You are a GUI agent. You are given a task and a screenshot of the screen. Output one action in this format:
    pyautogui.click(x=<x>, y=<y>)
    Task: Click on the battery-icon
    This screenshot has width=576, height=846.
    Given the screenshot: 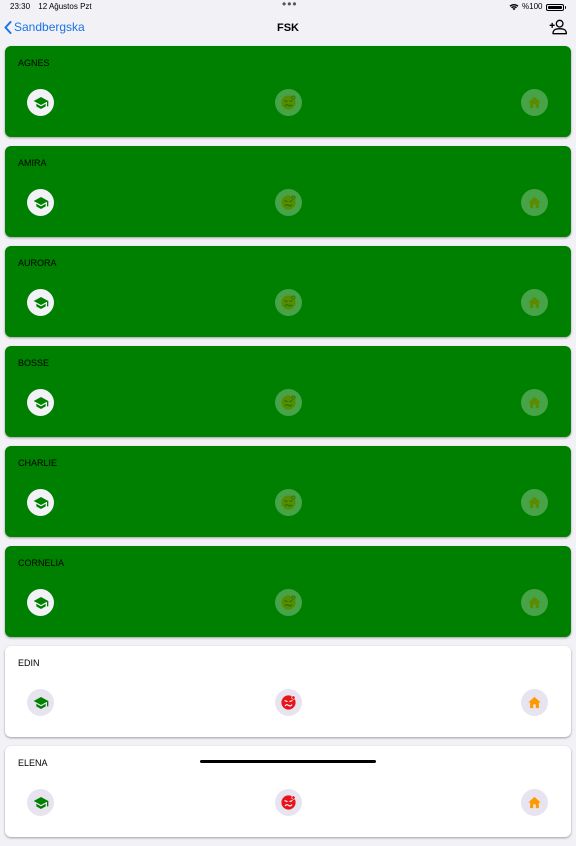 What is the action you would take?
    pyautogui.click(x=554, y=7)
    